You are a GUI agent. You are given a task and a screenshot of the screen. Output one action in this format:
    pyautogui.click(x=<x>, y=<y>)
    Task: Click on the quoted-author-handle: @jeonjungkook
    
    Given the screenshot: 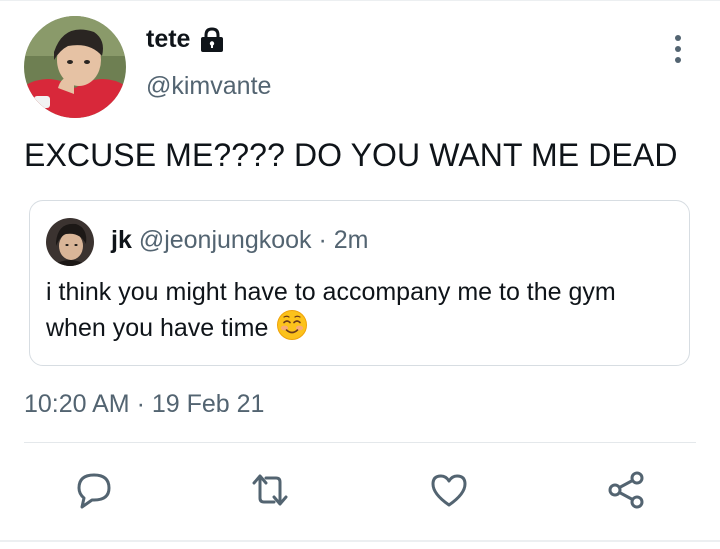 What is the action you would take?
    pyautogui.click(x=225, y=240)
    